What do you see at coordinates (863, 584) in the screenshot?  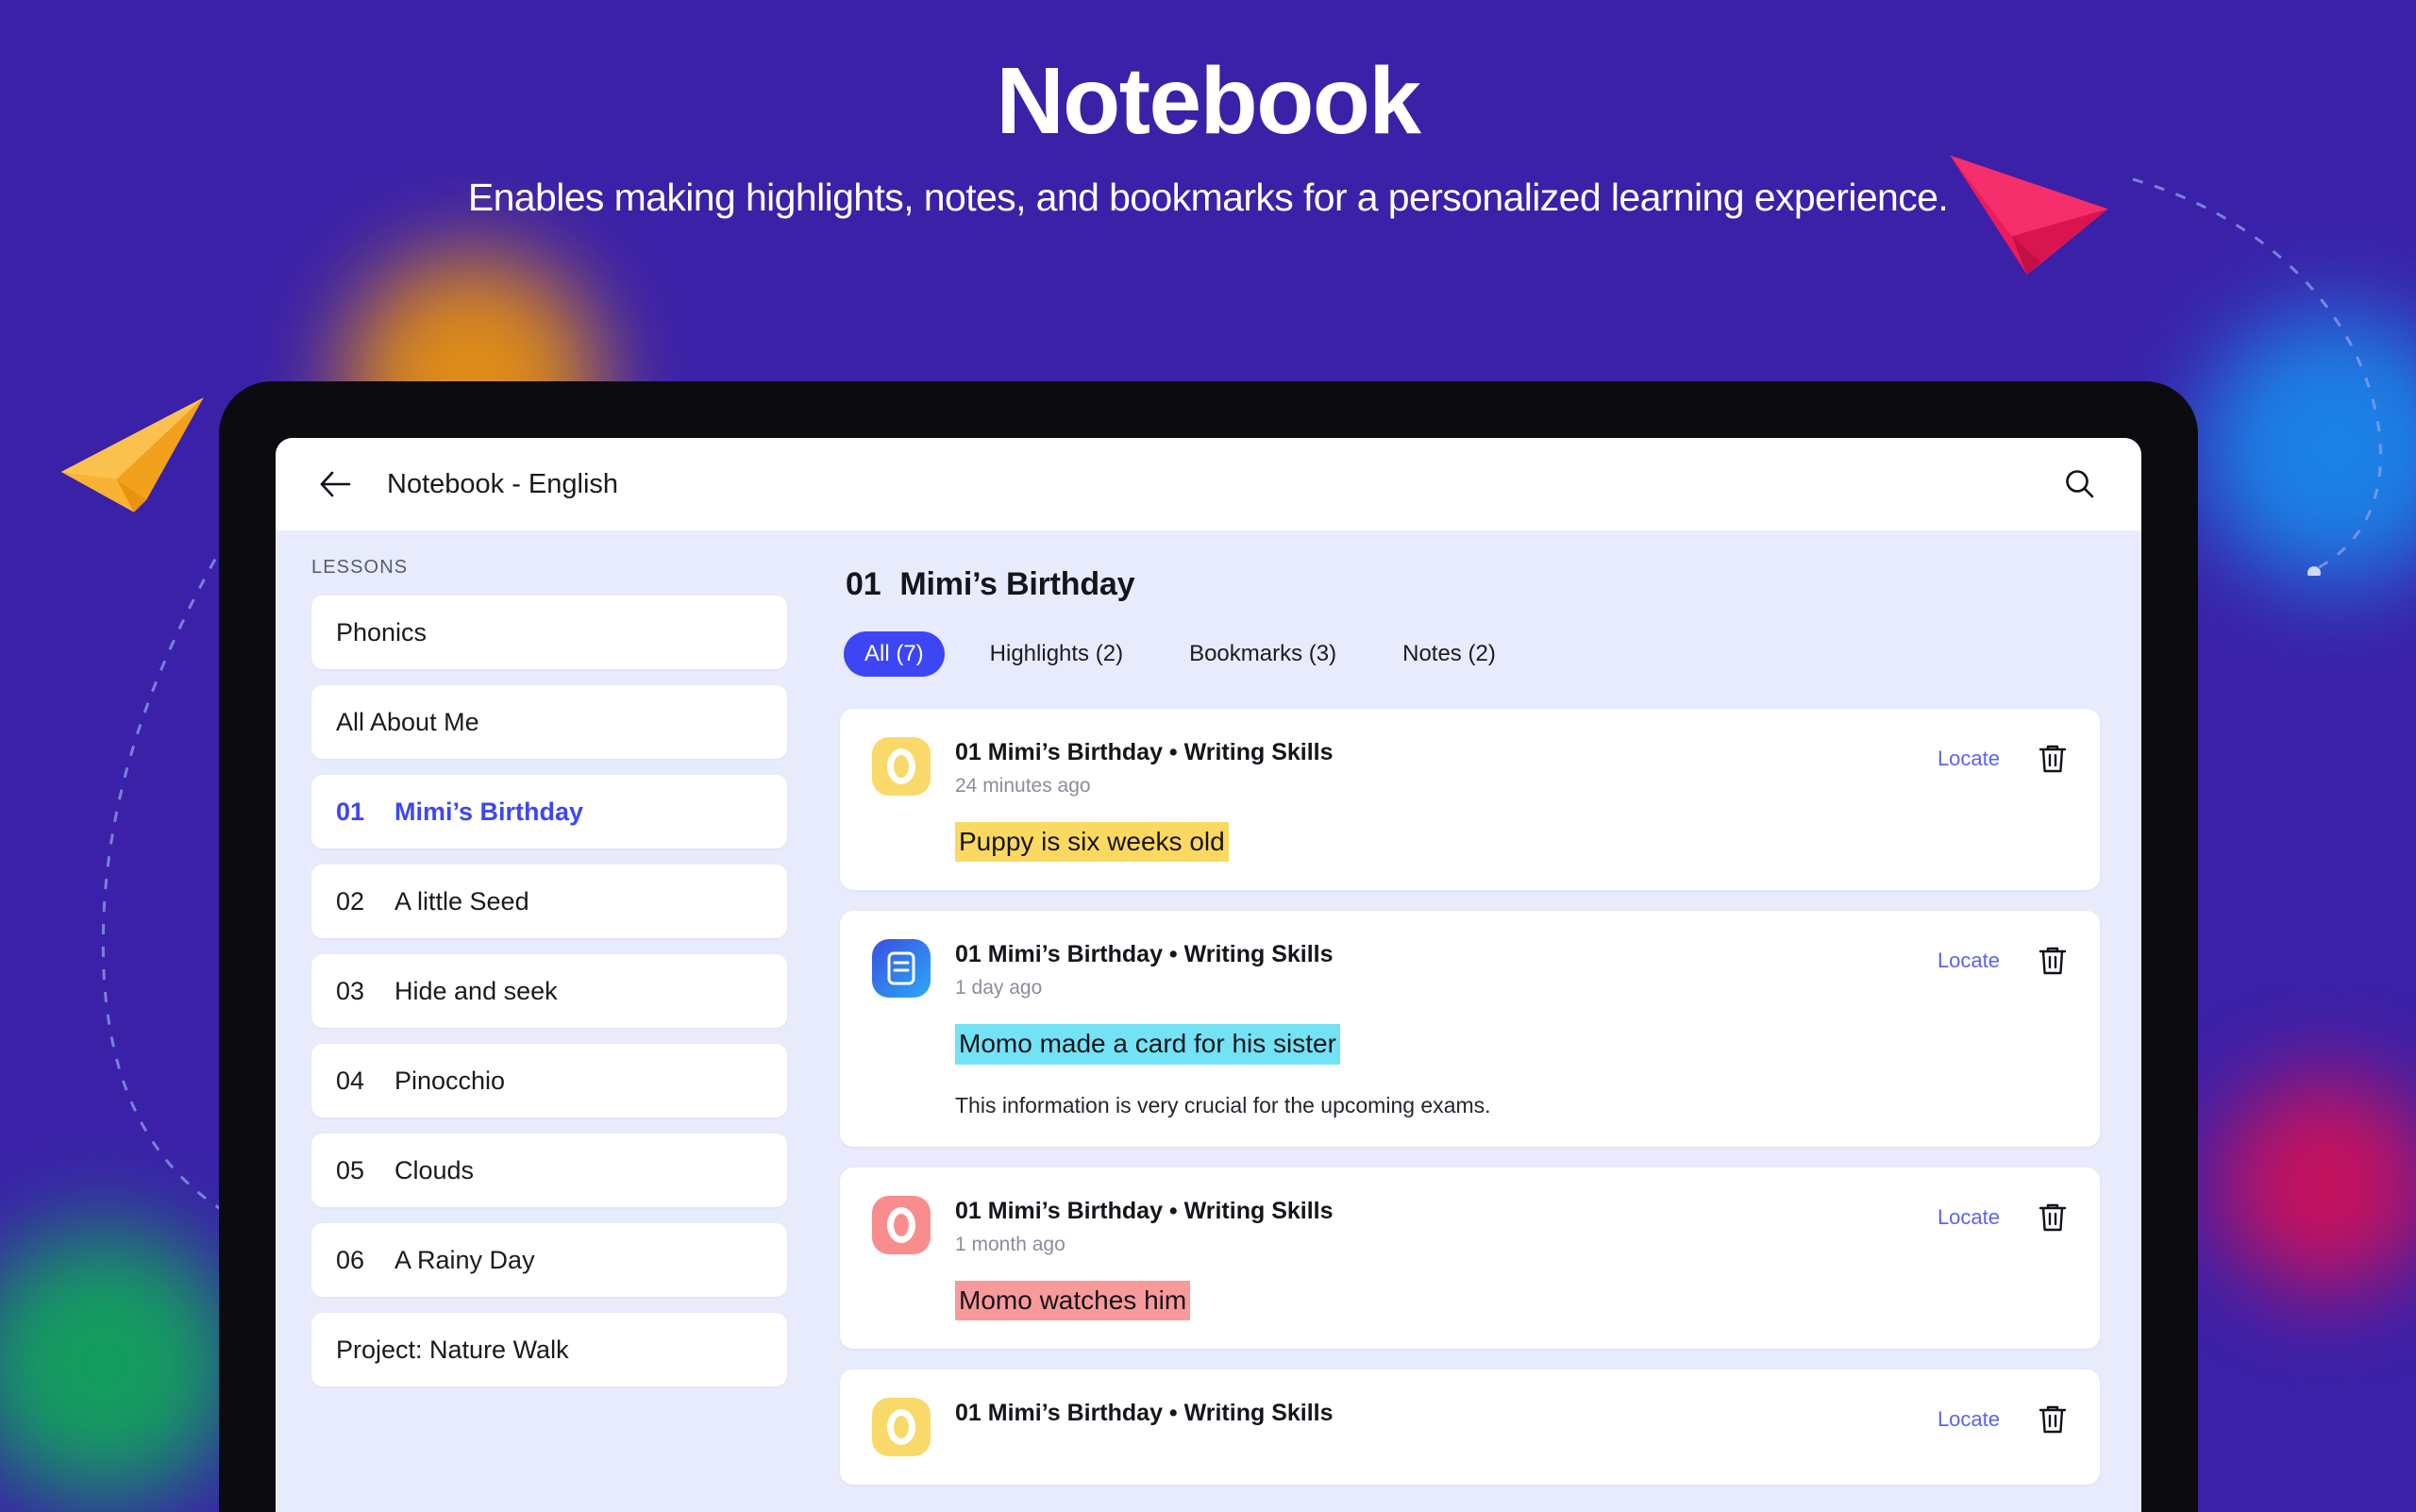 I see `content-lesson-number: 01` at bounding box center [863, 584].